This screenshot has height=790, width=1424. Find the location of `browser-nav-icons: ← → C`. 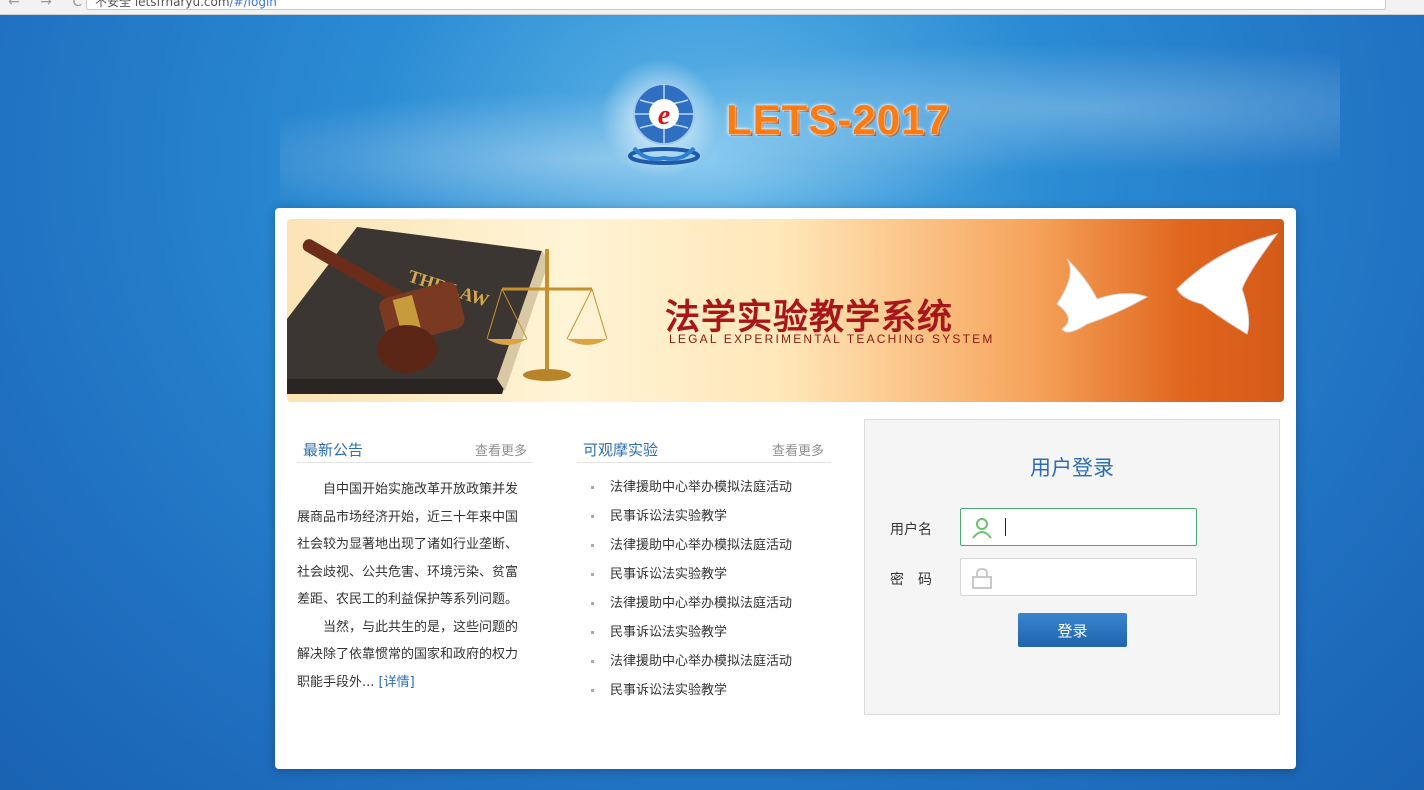

browser-nav-icons: ← → C is located at coordinates (49, 5).